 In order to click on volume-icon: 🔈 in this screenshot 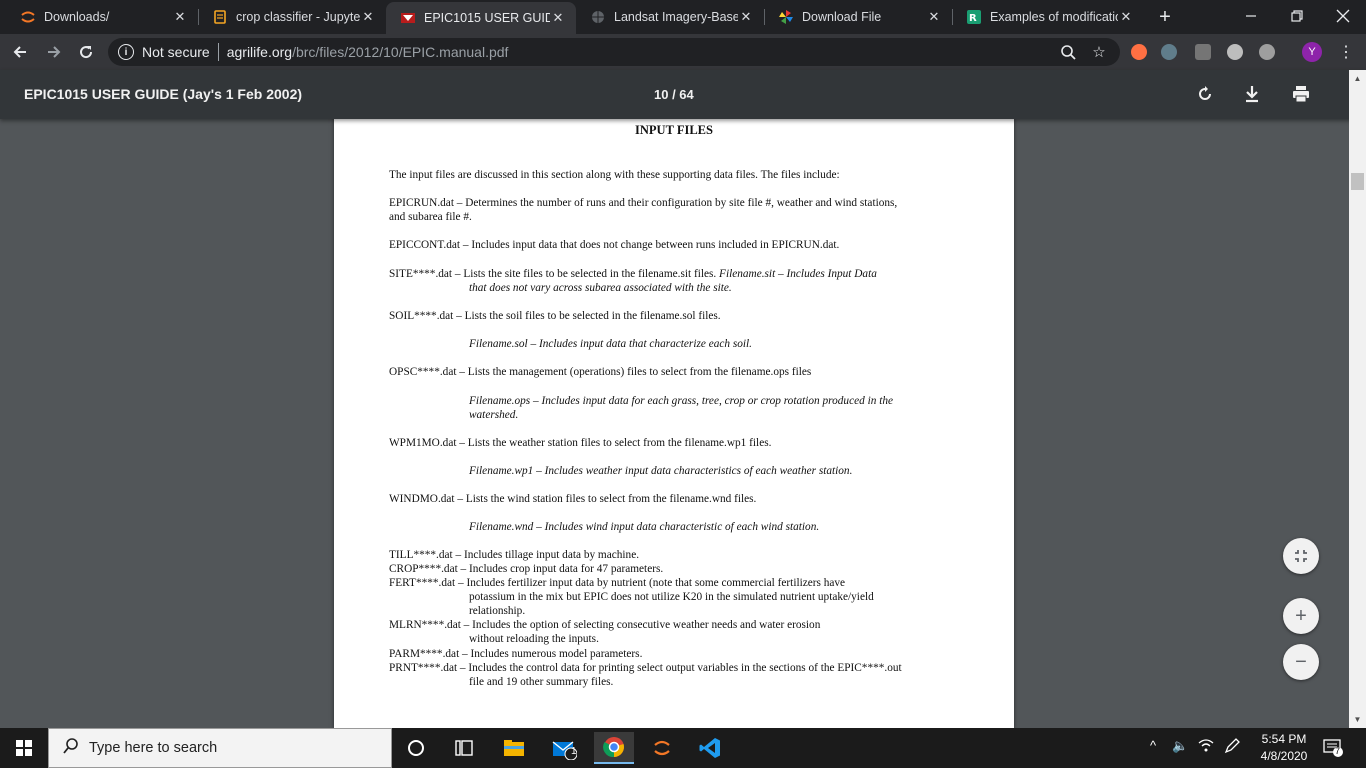, I will do `click(1180, 746)`.